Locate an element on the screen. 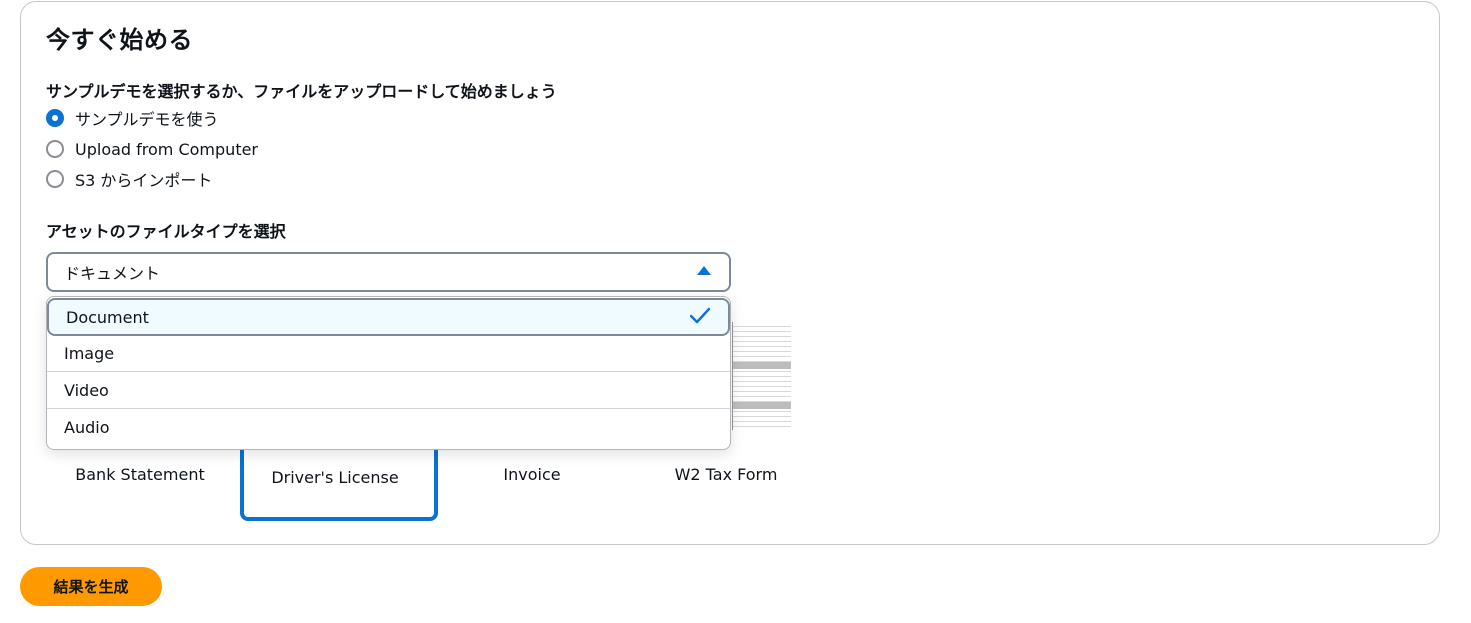 The width and height of the screenshot is (1471, 623). dropdown-option-video: Video is located at coordinates (388, 390).